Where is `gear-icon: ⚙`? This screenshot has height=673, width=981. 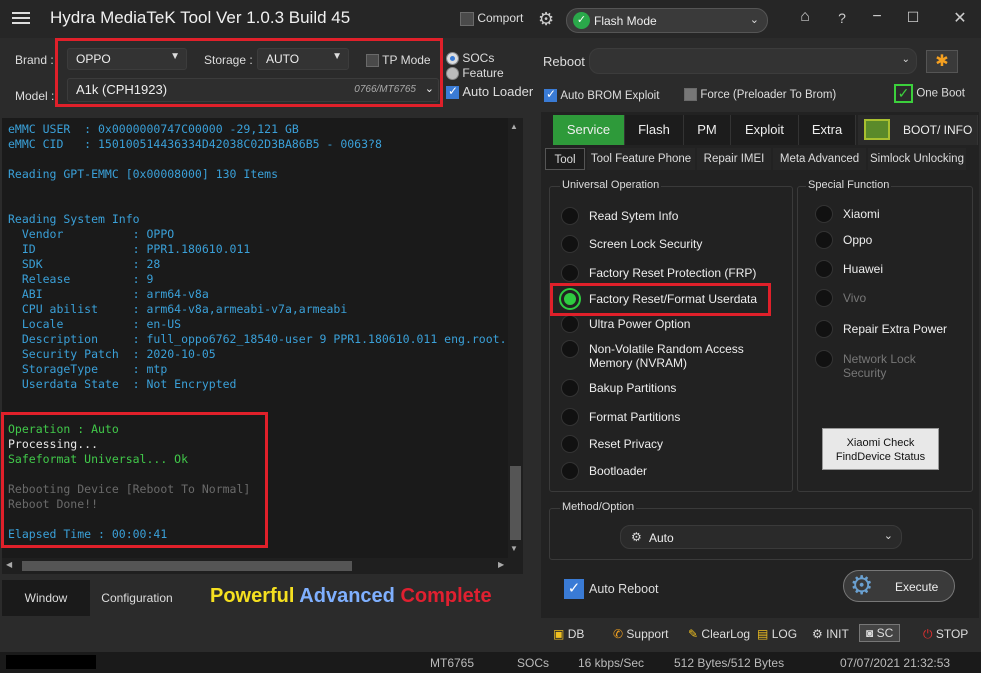 gear-icon: ⚙ is located at coordinates (546, 19).